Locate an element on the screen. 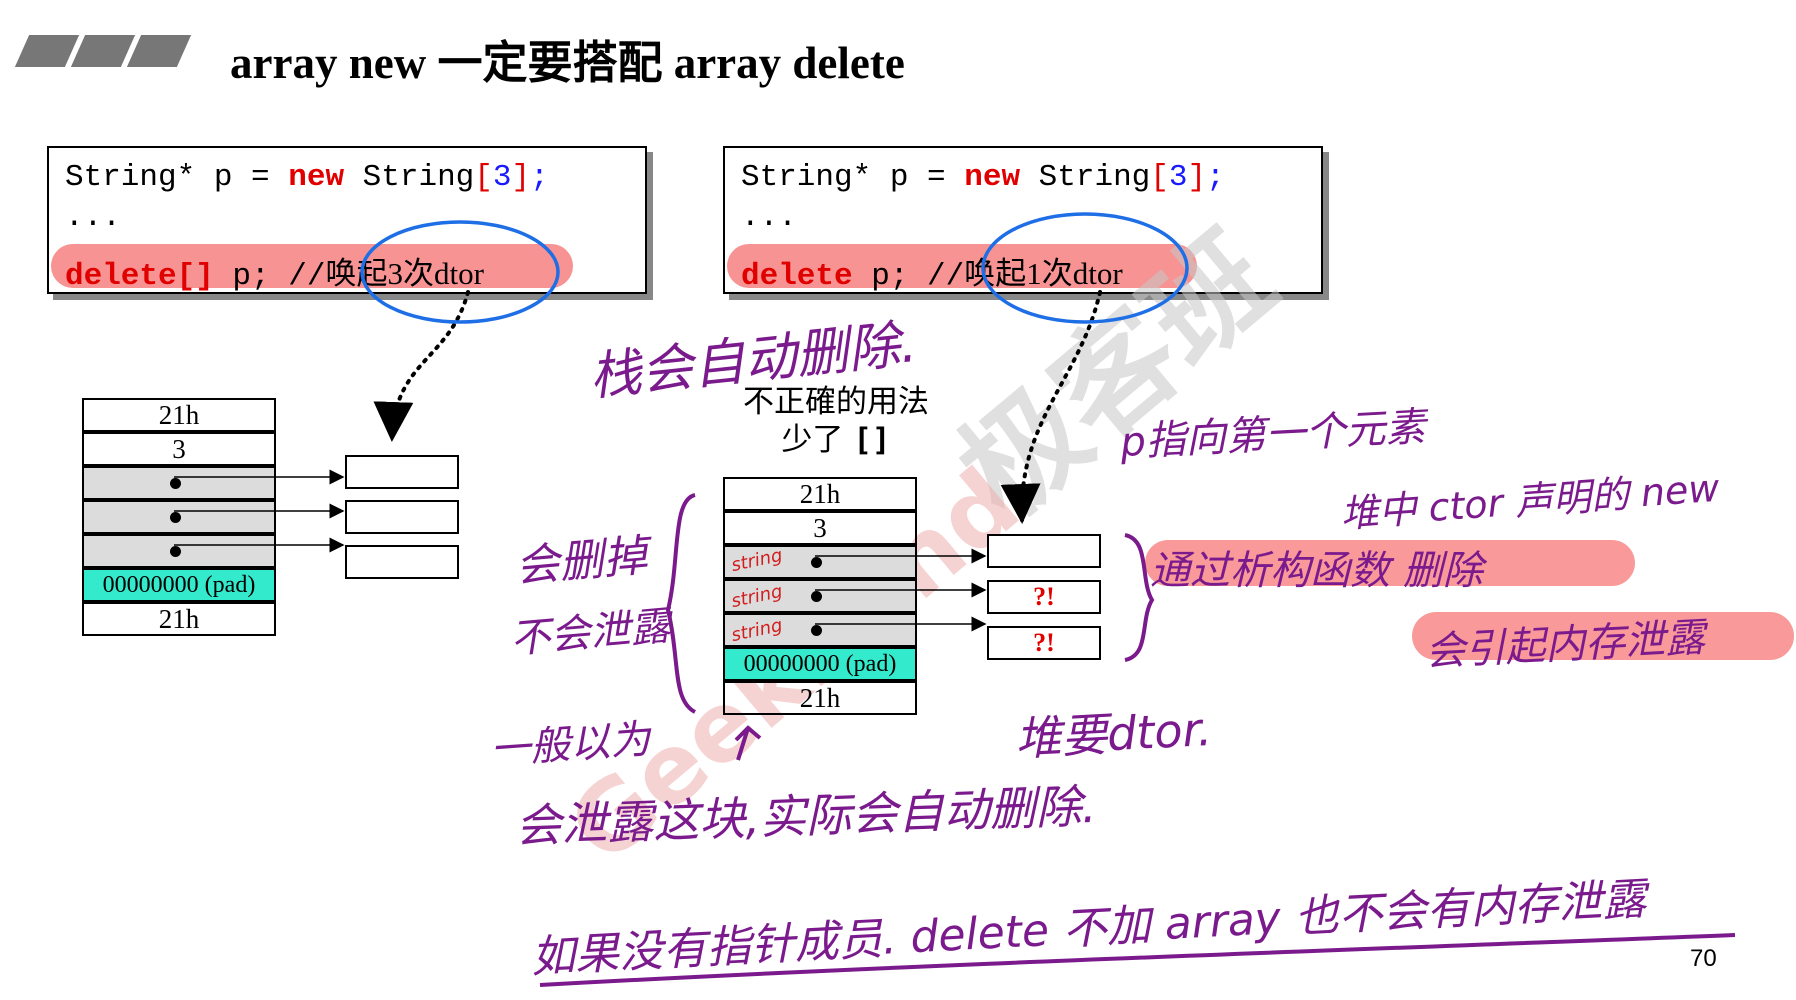  up-arrow is located at coordinates (748, 743).